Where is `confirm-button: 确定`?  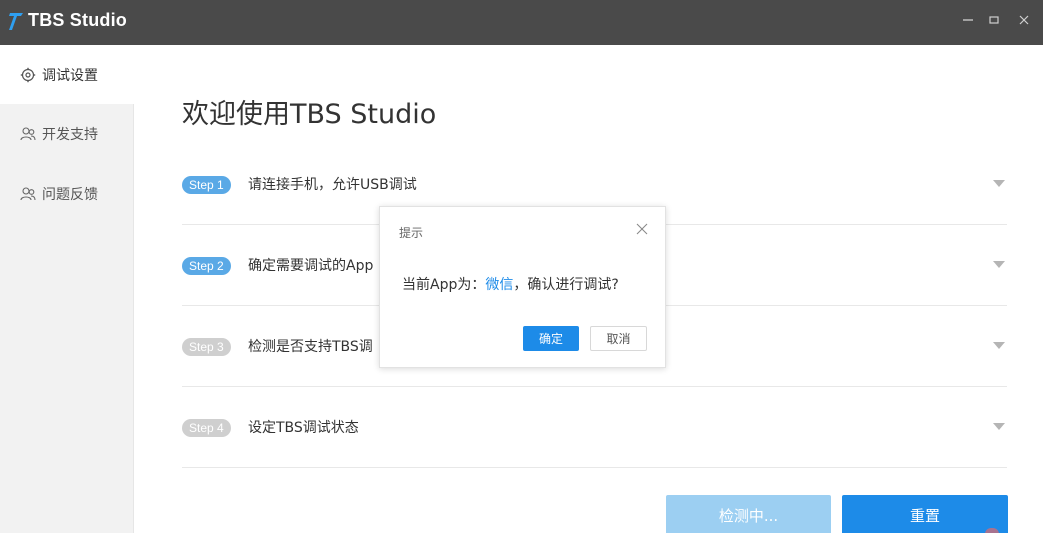
confirm-button: 确定 is located at coordinates (551, 338).